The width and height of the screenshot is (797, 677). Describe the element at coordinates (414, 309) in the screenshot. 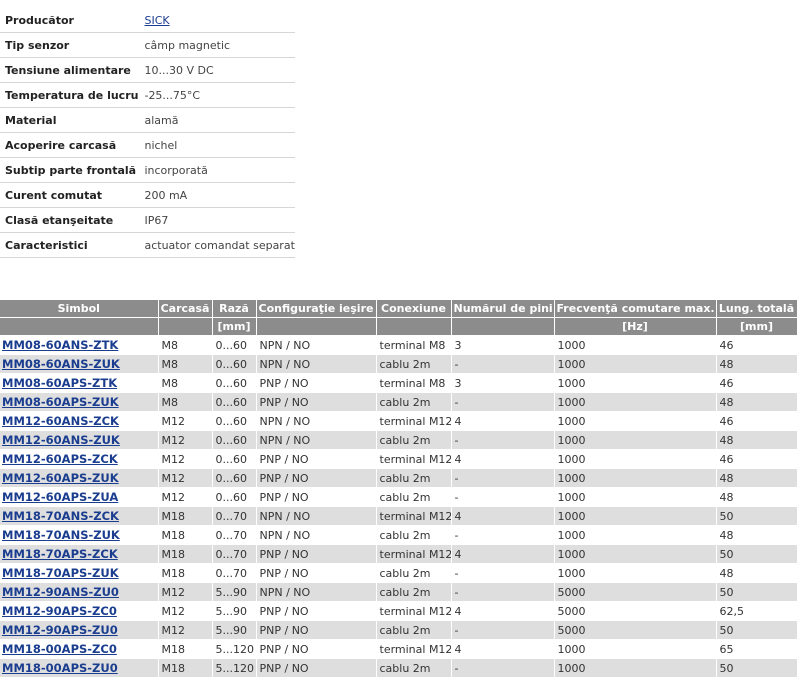

I see `column-header: Conexiune` at that location.